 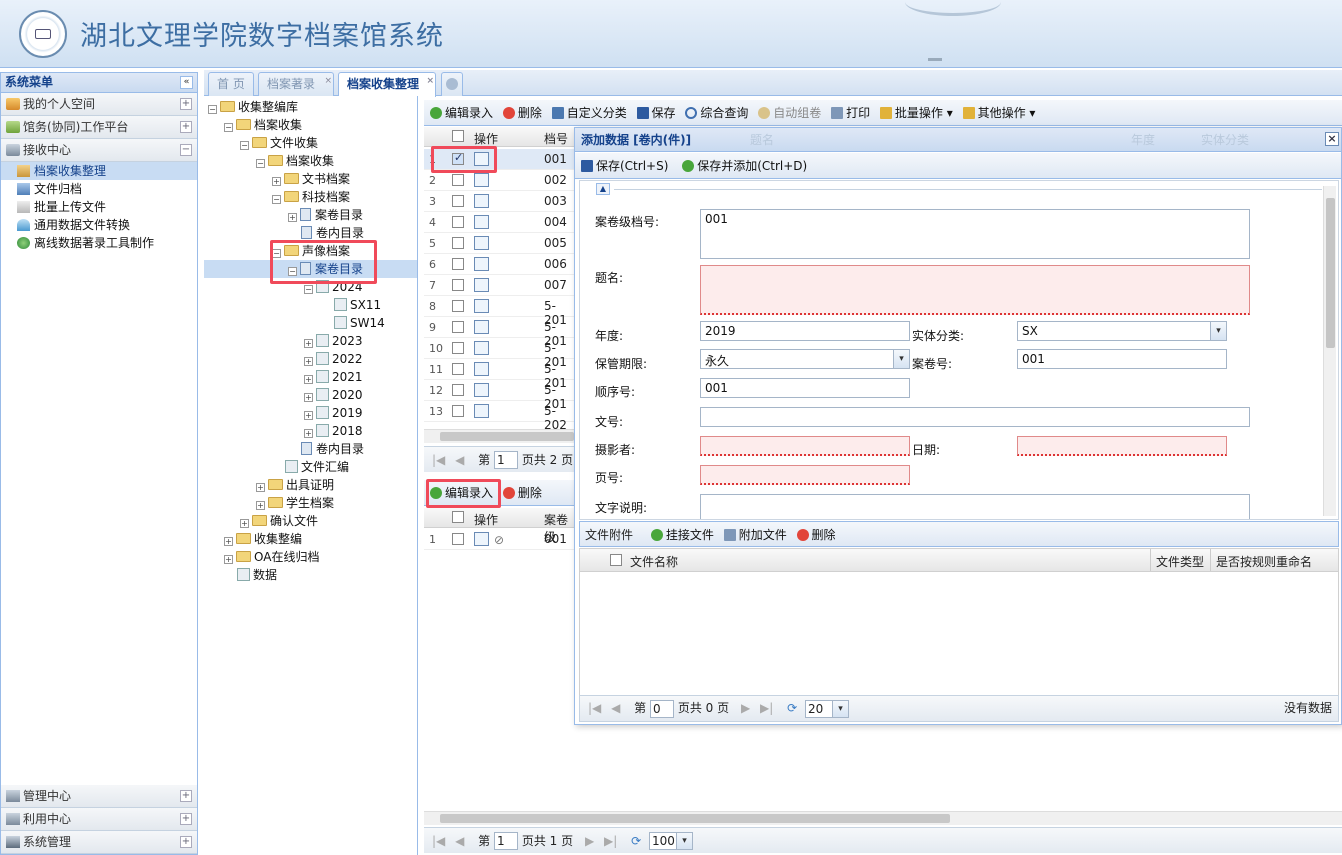 What do you see at coordinates (263, 125) in the screenshot?
I see `tree-node: − 档案收集` at bounding box center [263, 125].